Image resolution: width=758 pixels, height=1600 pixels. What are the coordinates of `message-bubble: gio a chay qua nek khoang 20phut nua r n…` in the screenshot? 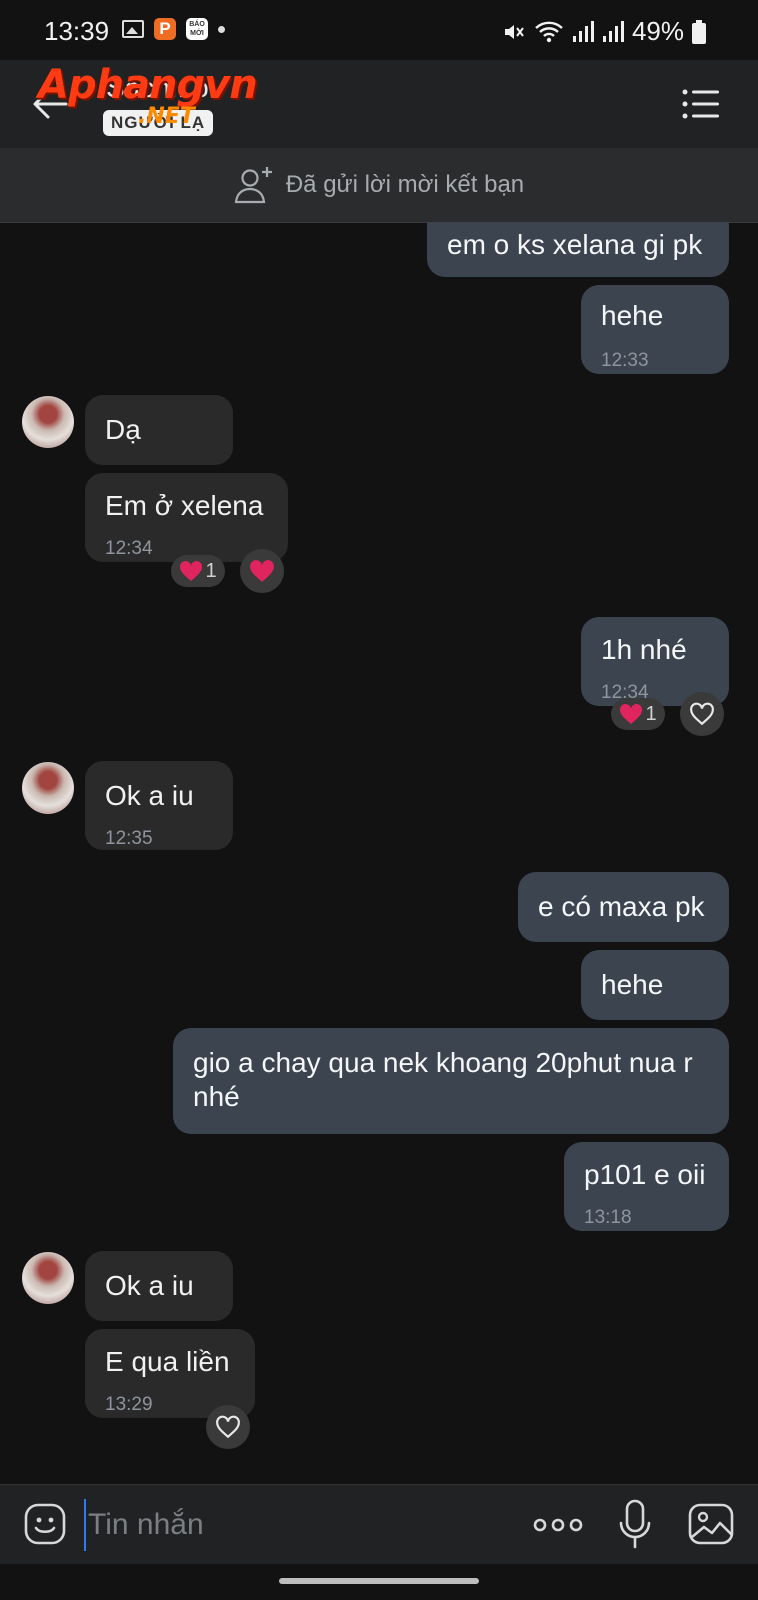 It's located at (451, 1081).